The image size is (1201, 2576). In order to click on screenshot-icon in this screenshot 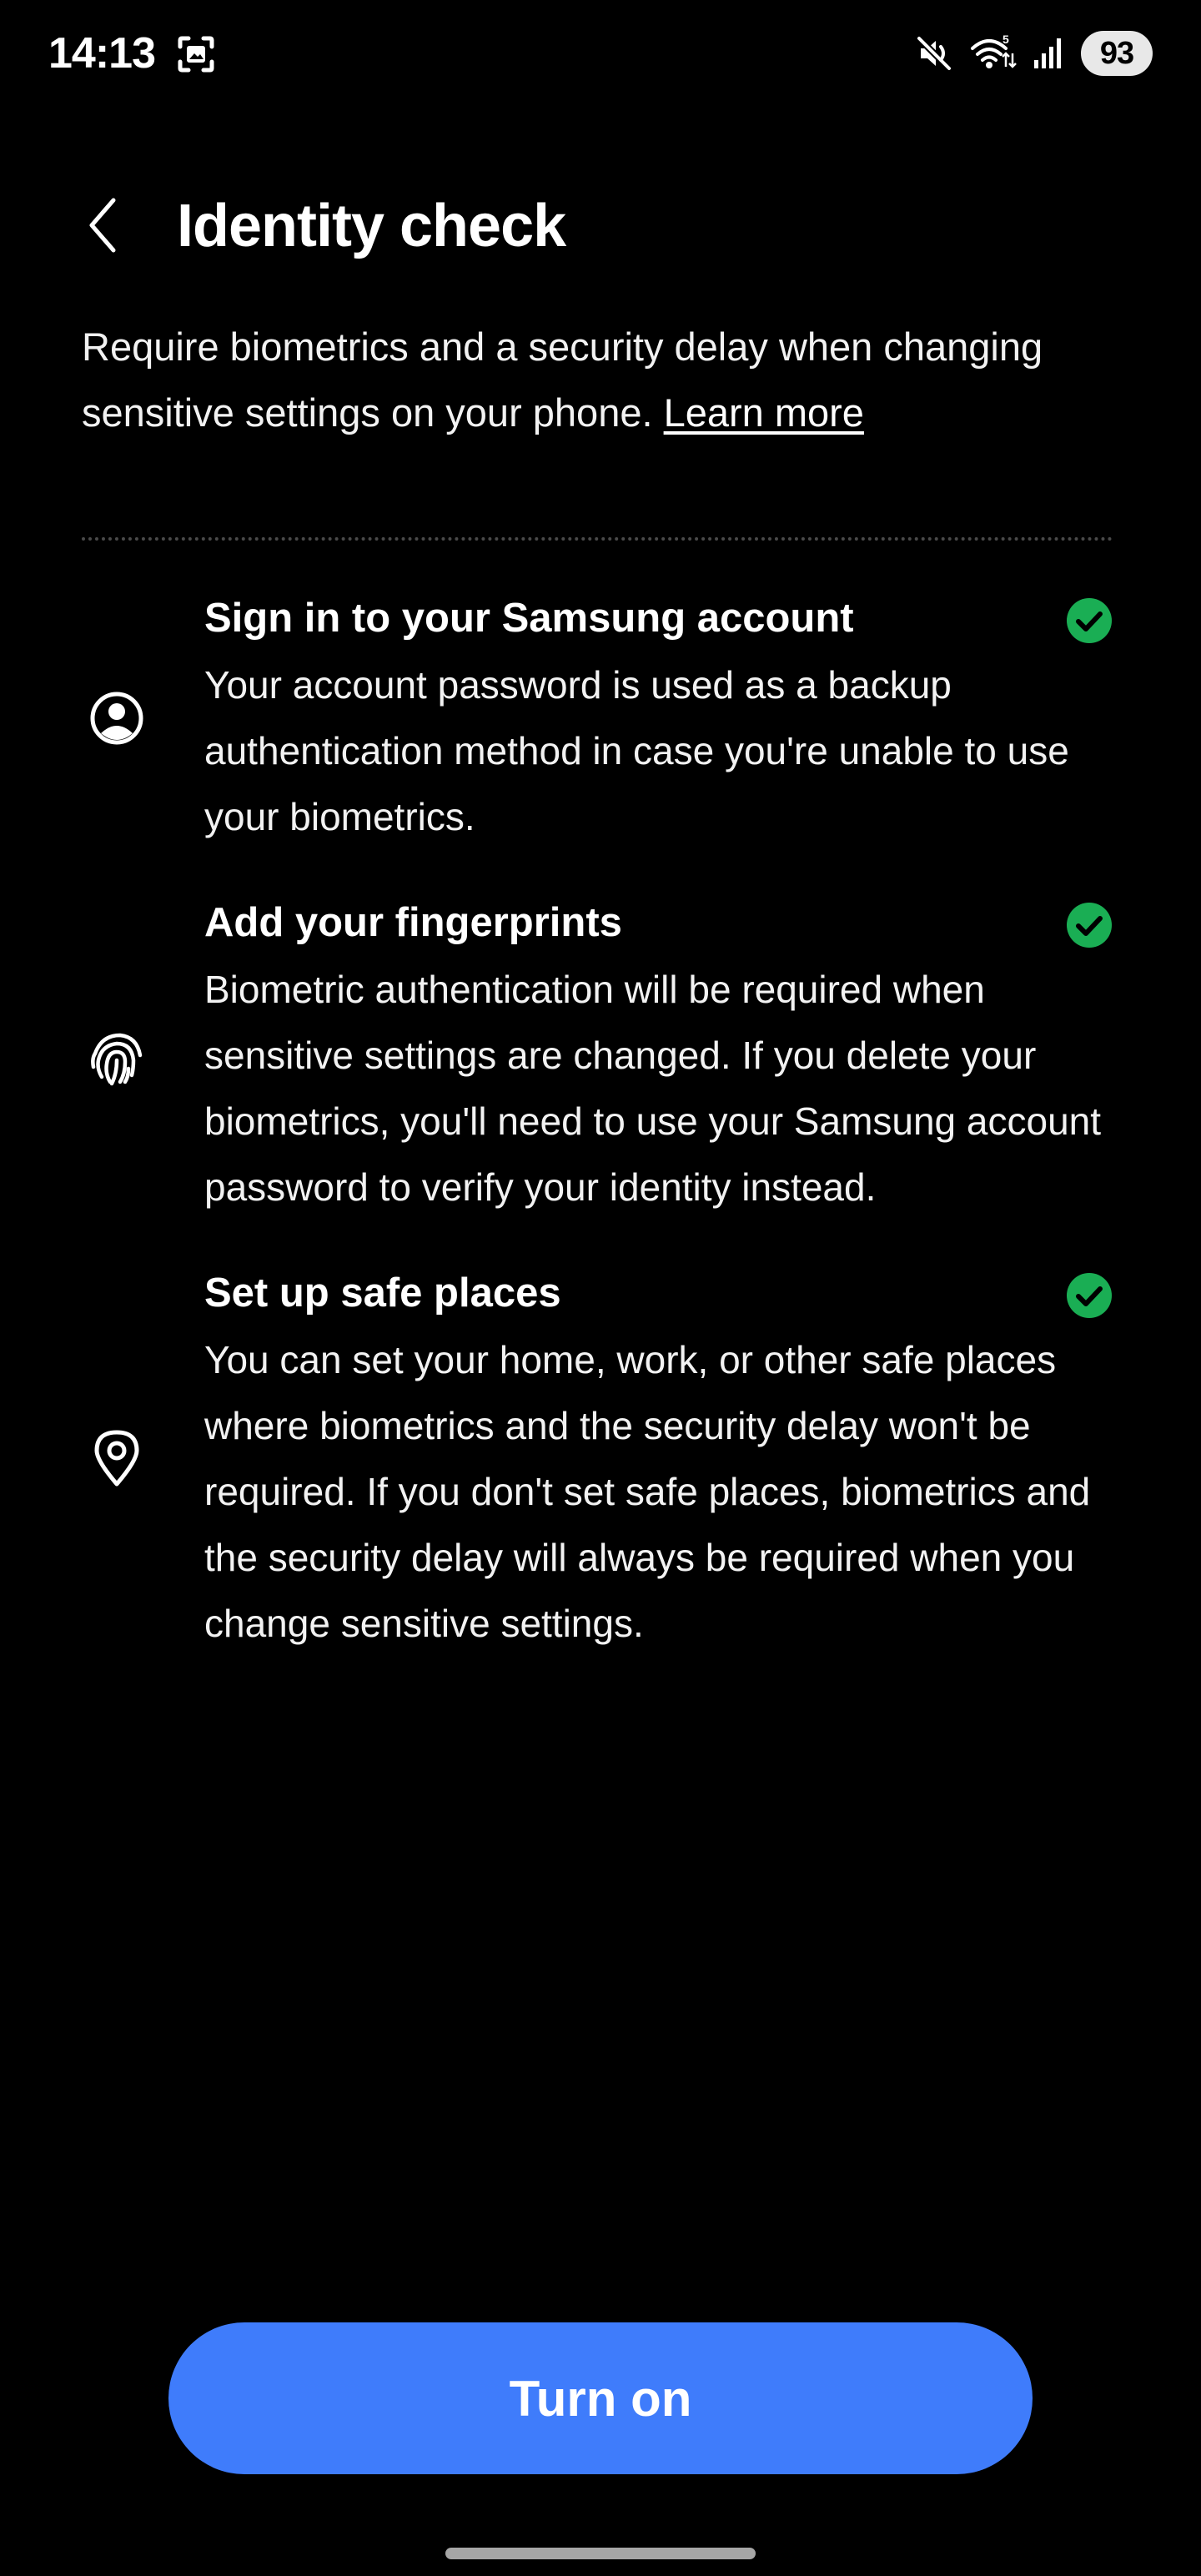, I will do `click(196, 54)`.